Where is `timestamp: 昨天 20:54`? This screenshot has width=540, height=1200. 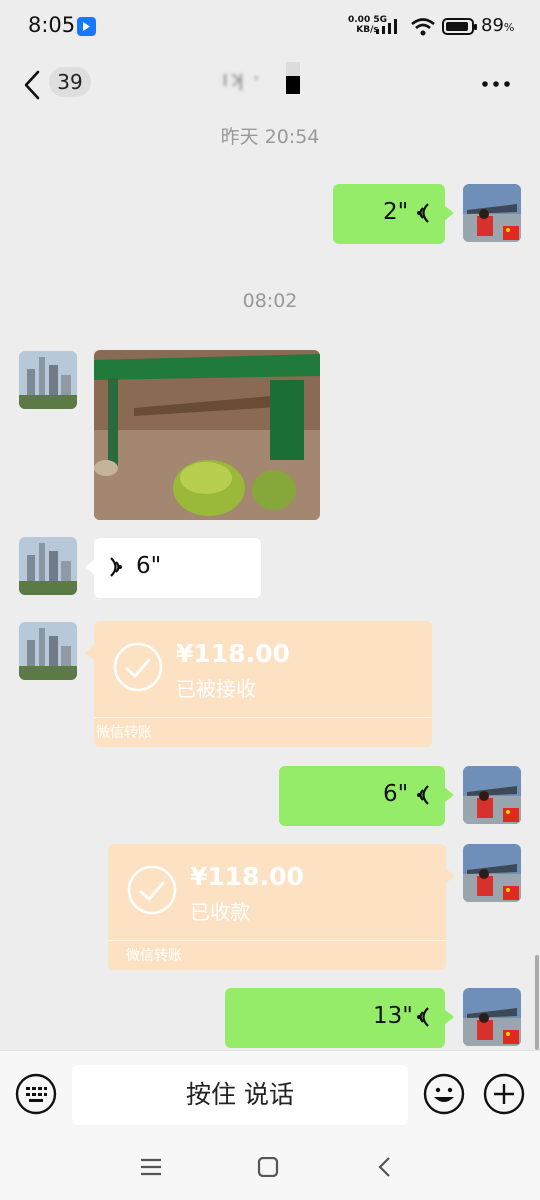 timestamp: 昨天 20:54 is located at coordinates (270, 137).